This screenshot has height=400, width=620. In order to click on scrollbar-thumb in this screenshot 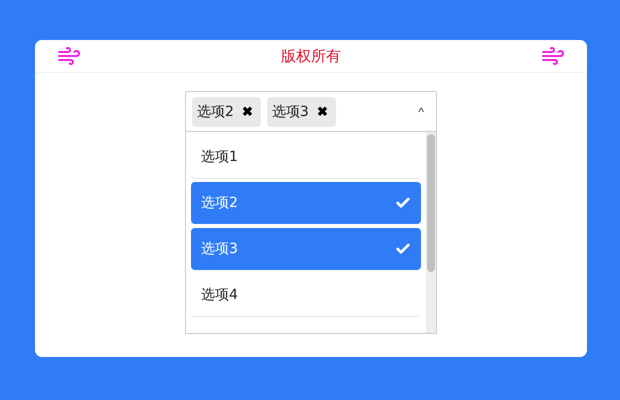, I will do `click(431, 203)`.